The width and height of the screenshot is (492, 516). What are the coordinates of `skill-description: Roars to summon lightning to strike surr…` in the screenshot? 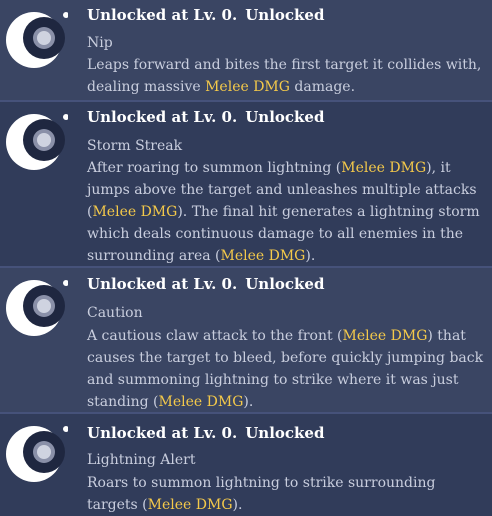 It's located at (261, 494).